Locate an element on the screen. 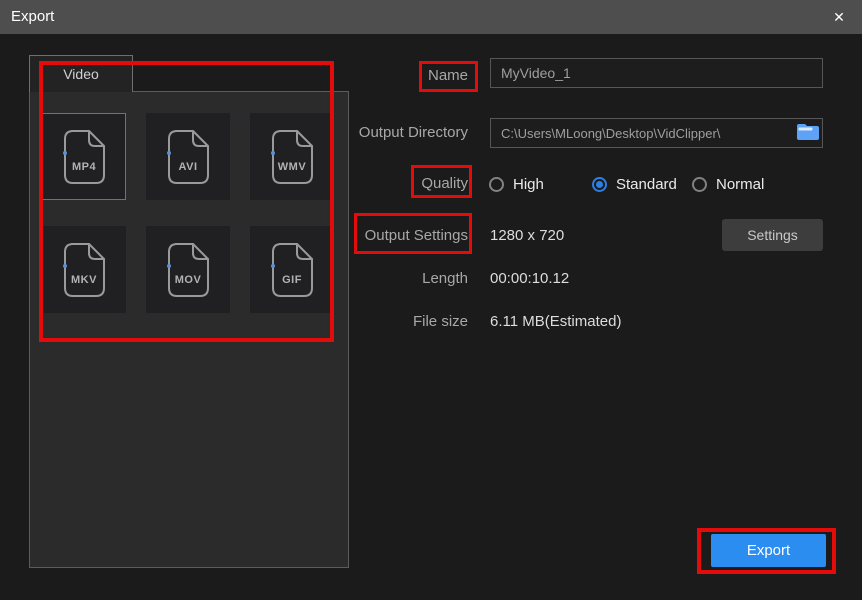 This screenshot has width=862, height=600. file-page-icon: MKV is located at coordinates (84, 269).